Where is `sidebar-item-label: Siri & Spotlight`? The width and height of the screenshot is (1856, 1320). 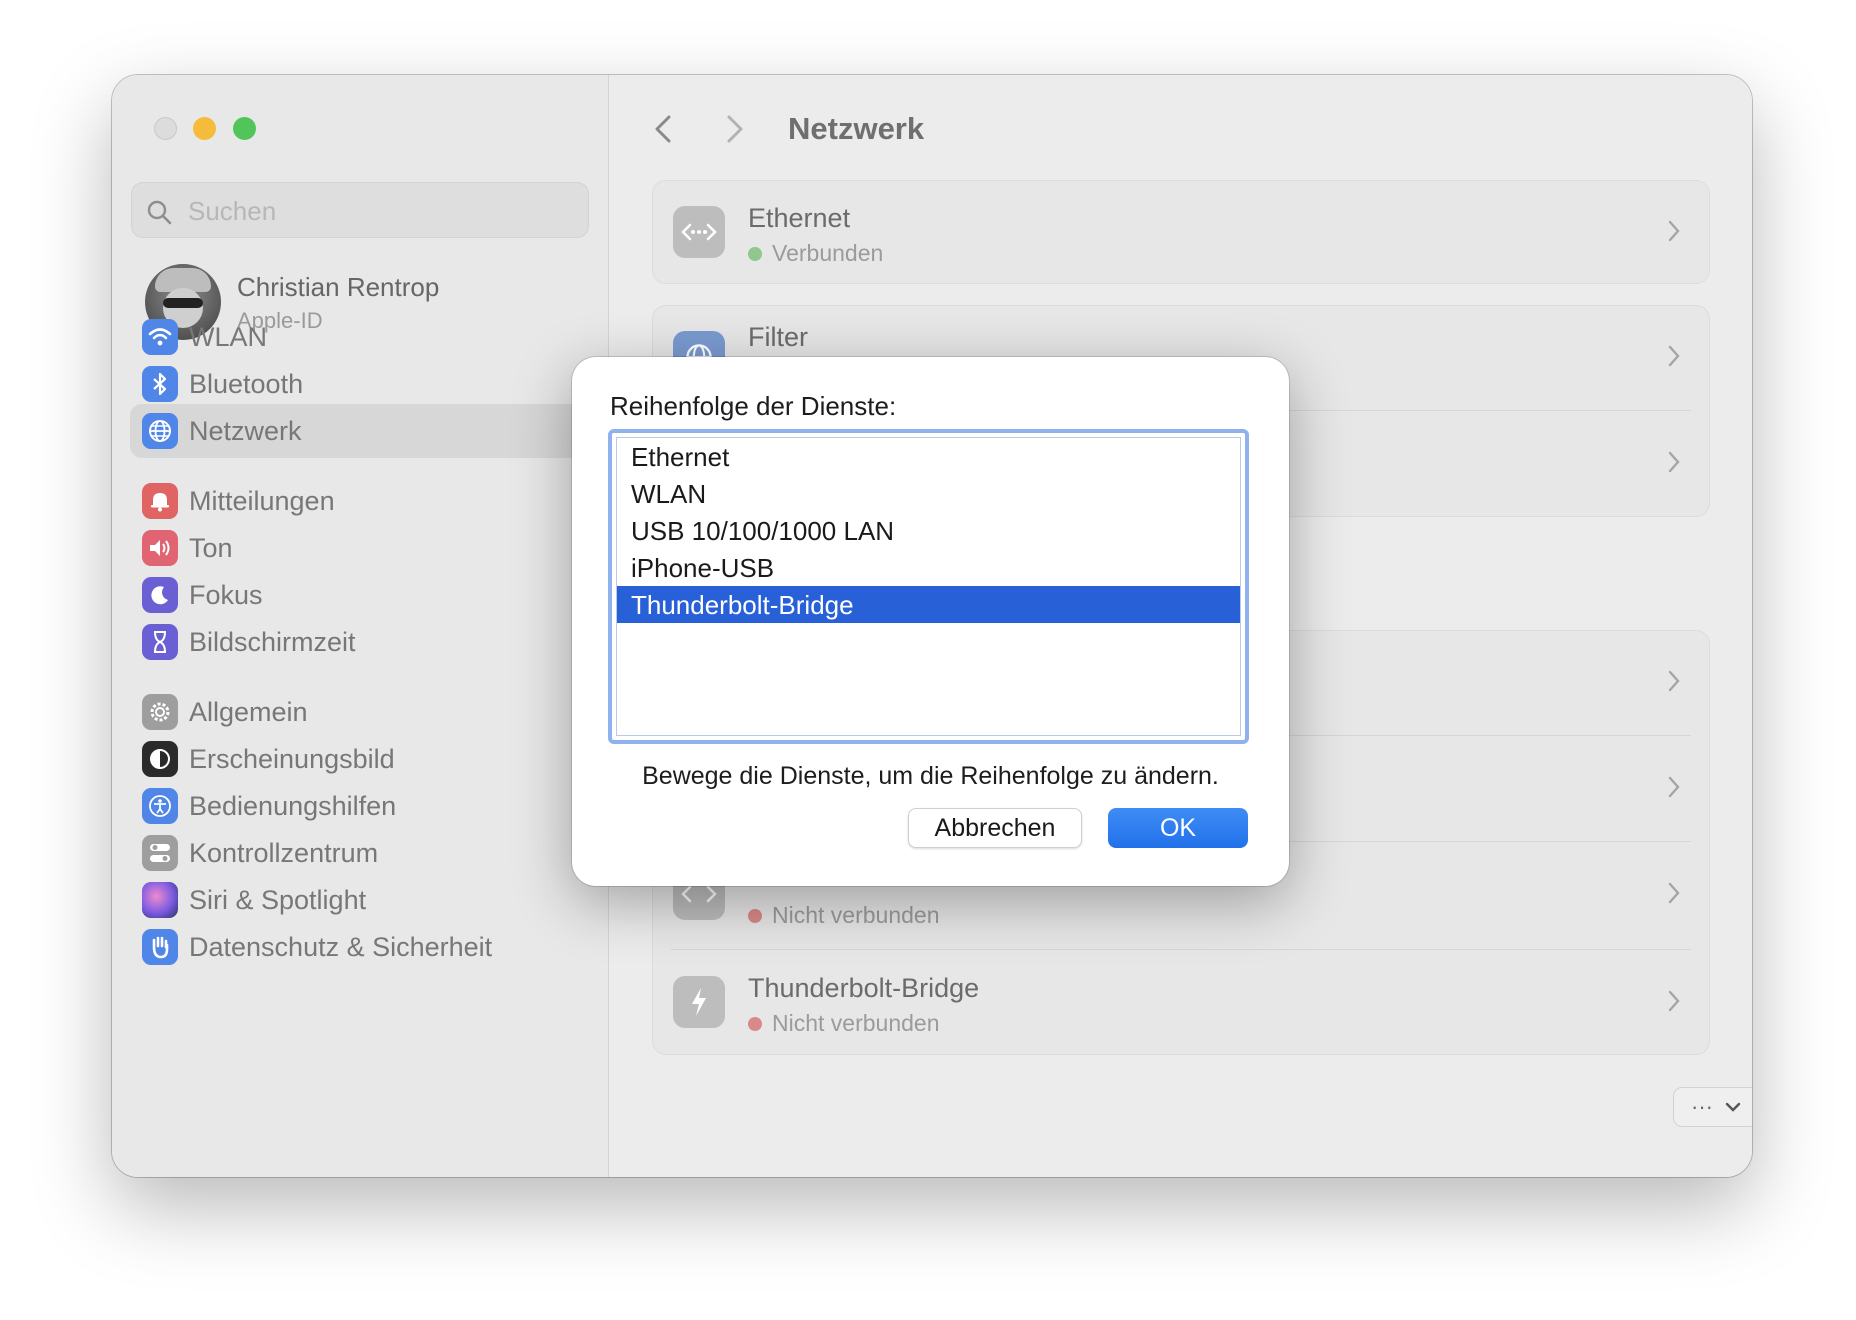 sidebar-item-label: Siri & Spotlight is located at coordinates (278, 900).